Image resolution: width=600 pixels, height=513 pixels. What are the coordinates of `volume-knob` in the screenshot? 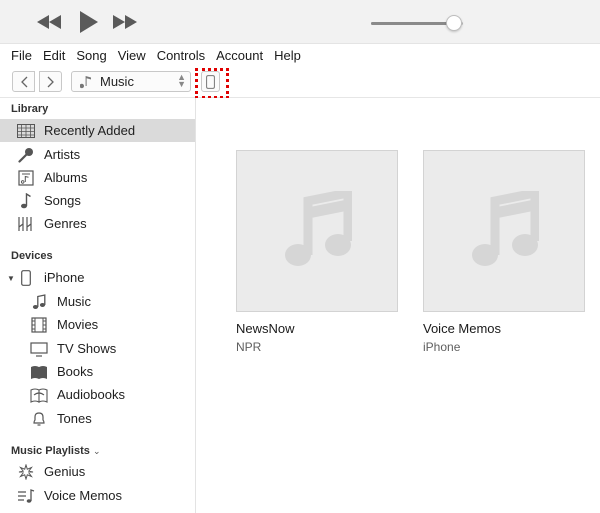 It's located at (453, 23).